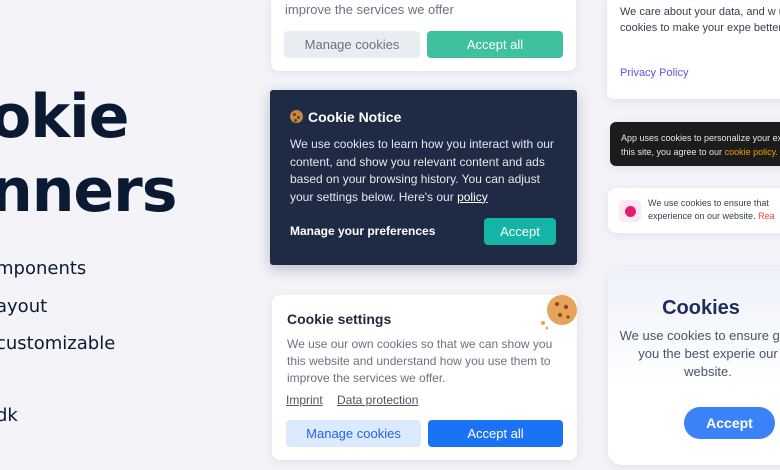 Image resolution: width=780 pixels, height=470 pixels. I want to click on hero-feature-2: ayout, so click(24, 306).